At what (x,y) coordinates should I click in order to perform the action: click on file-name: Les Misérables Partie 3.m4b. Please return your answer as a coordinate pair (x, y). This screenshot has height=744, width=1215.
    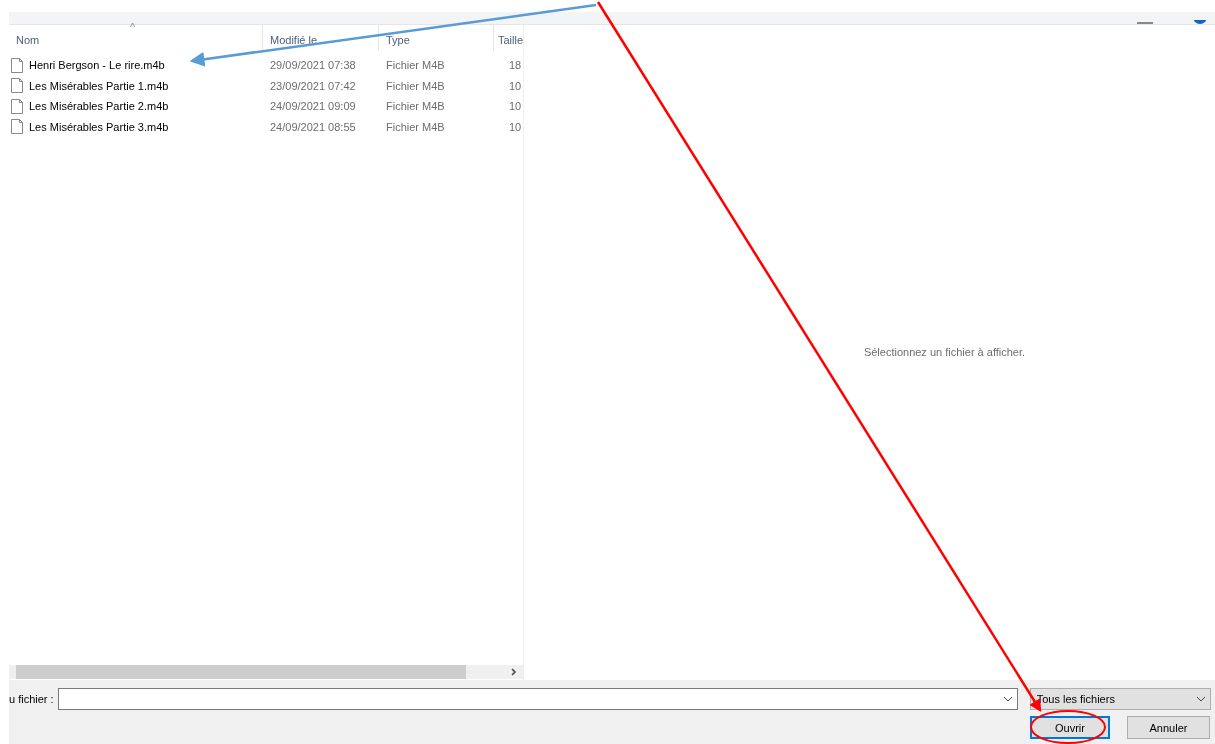
    Looking at the image, I should click on (136, 127).